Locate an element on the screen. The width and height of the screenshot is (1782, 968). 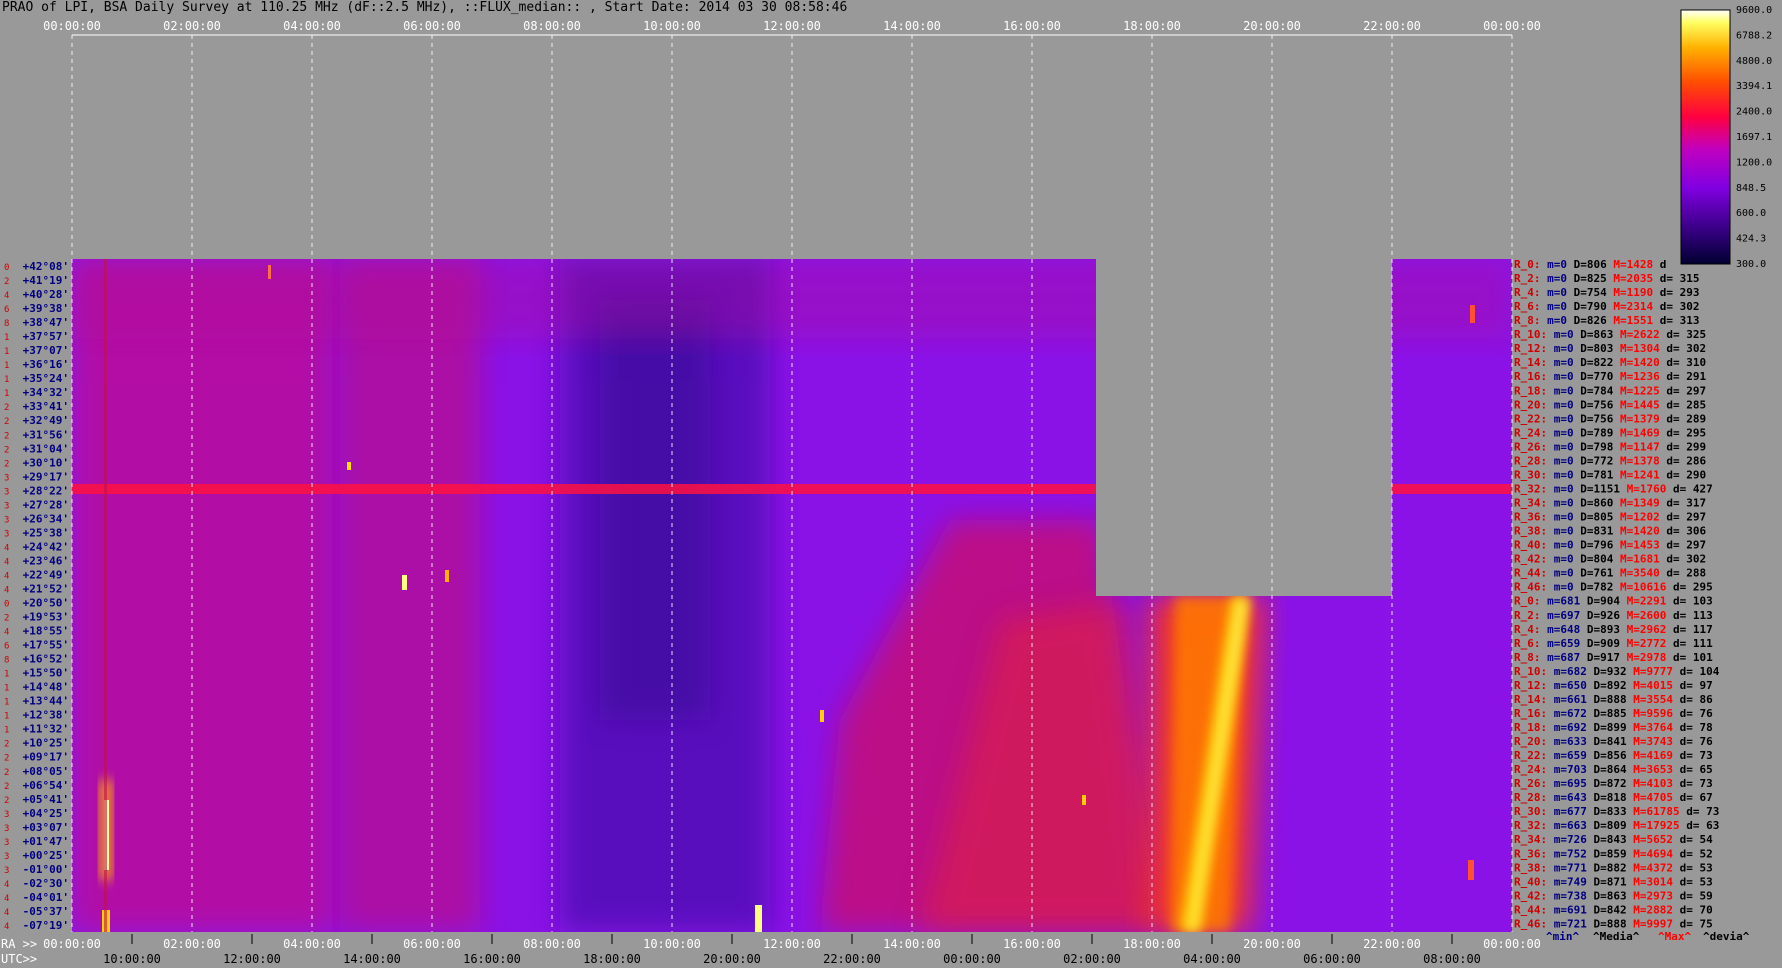
stats-cell: d= 288 is located at coordinates (1683, 573).